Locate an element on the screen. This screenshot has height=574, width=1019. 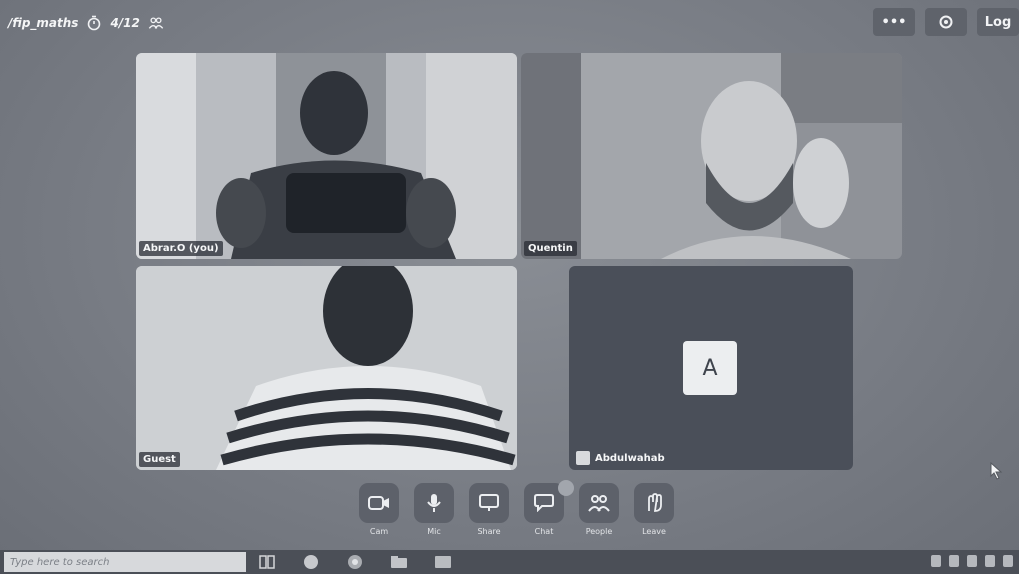
leave-label: Leave is located at coordinates (654, 531).